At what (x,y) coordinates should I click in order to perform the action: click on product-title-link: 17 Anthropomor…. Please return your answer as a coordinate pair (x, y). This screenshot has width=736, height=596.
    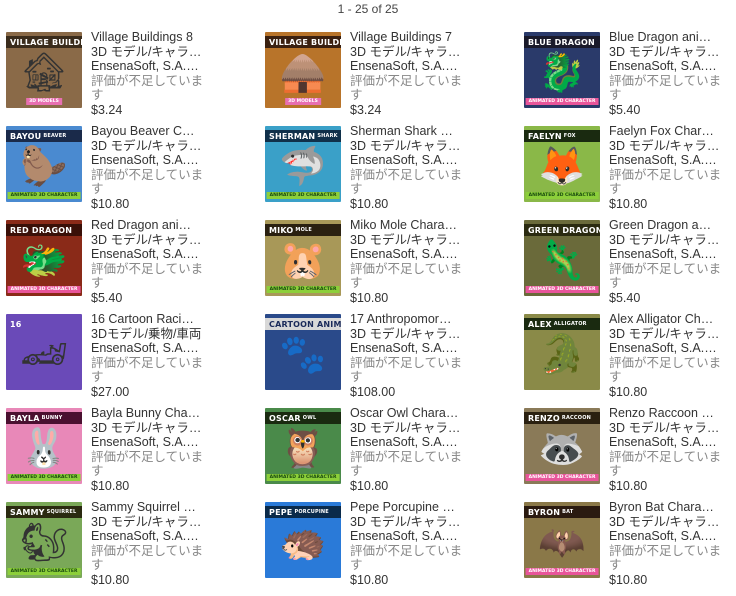
    Looking at the image, I should click on (408, 319).